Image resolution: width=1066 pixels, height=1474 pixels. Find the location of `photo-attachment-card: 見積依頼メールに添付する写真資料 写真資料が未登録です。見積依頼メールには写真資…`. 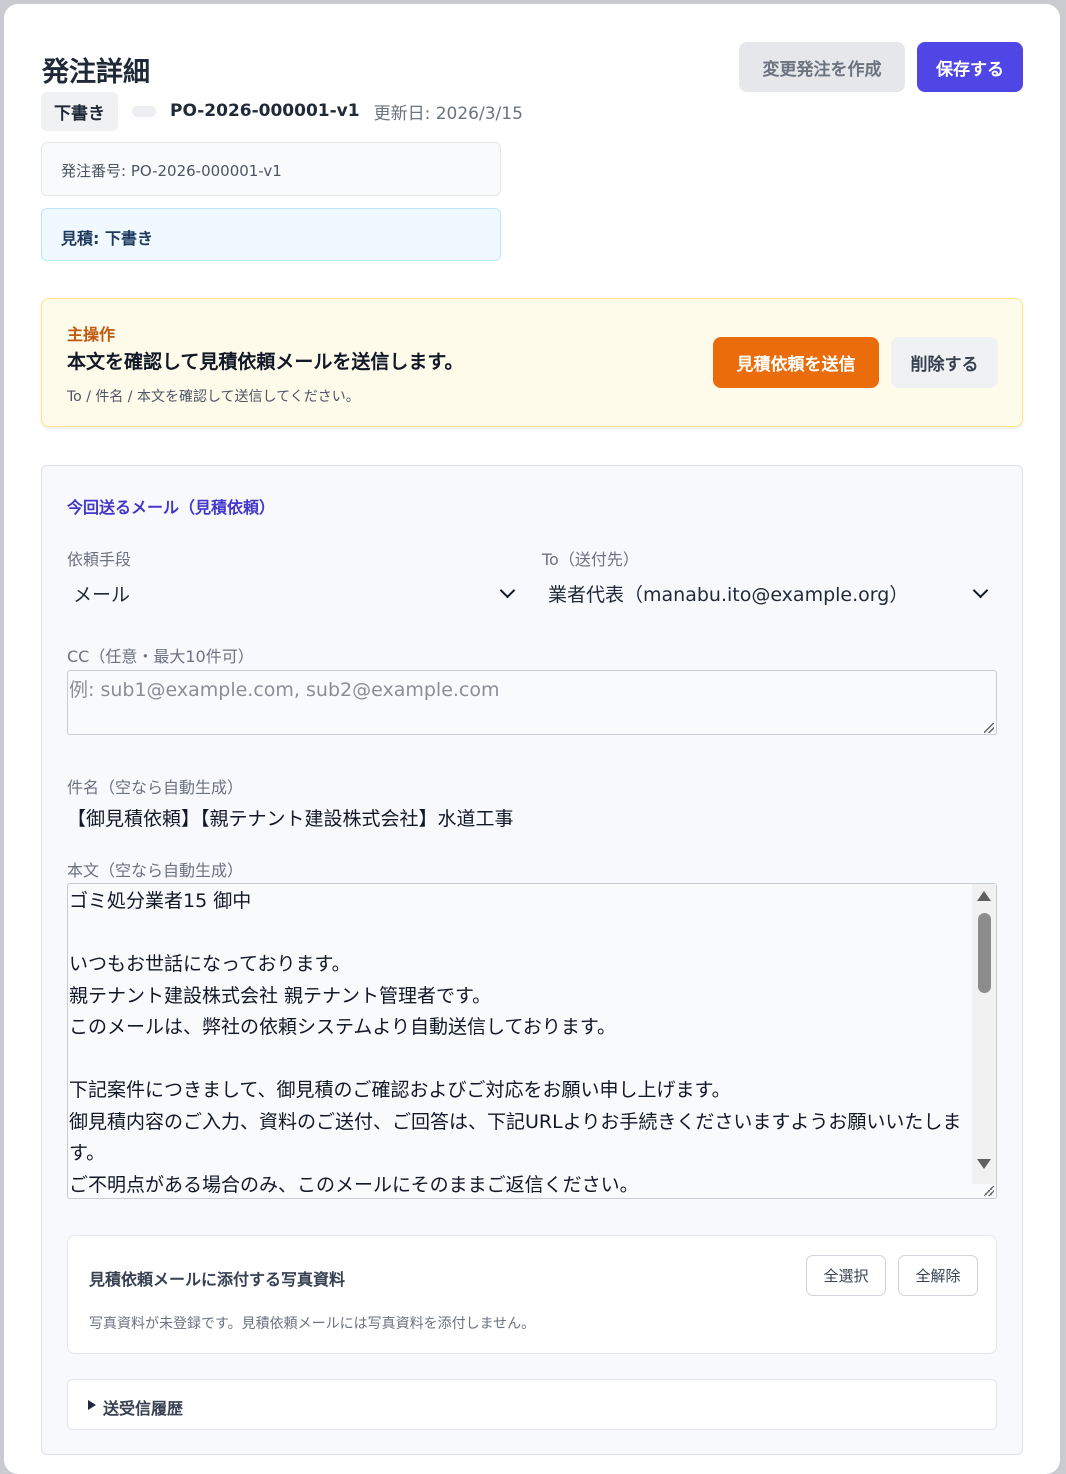

photo-attachment-card: 見積依頼メールに添付する写真資料 写真資料が未登録です。見積依頼メールには写真資… is located at coordinates (532, 1294).